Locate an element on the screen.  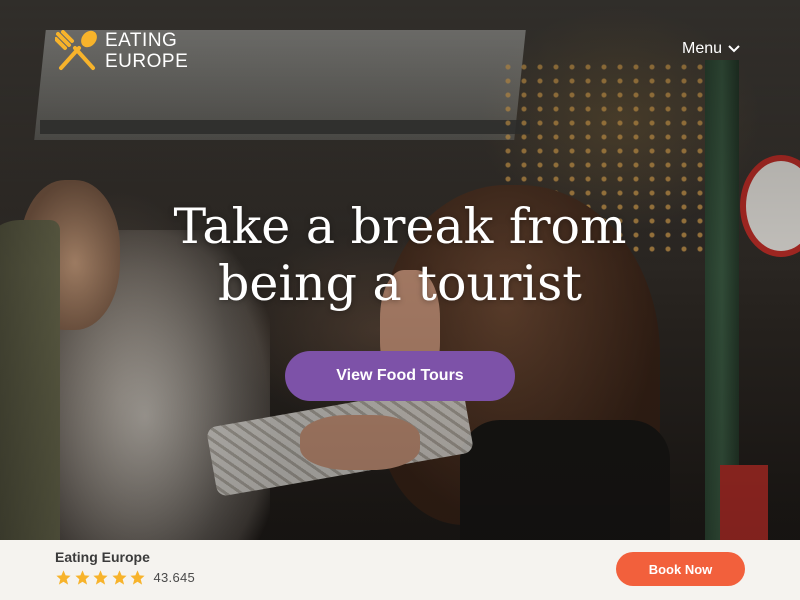
rating-count: 43.645 is located at coordinates (174, 577).